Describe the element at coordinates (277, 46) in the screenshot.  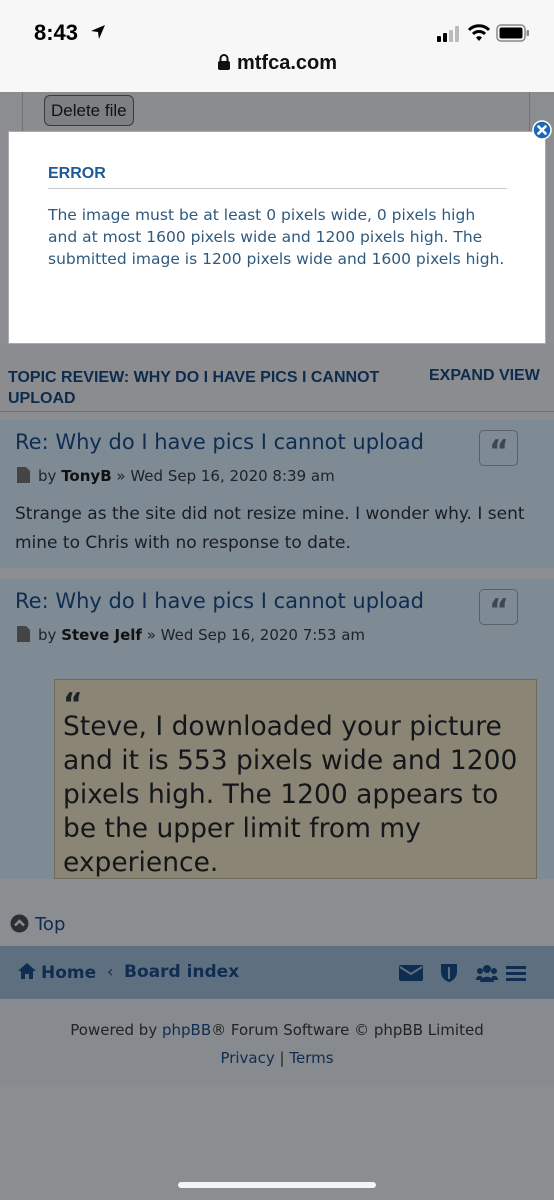
I see `status-bar: 8:43 mtfca.com` at that location.